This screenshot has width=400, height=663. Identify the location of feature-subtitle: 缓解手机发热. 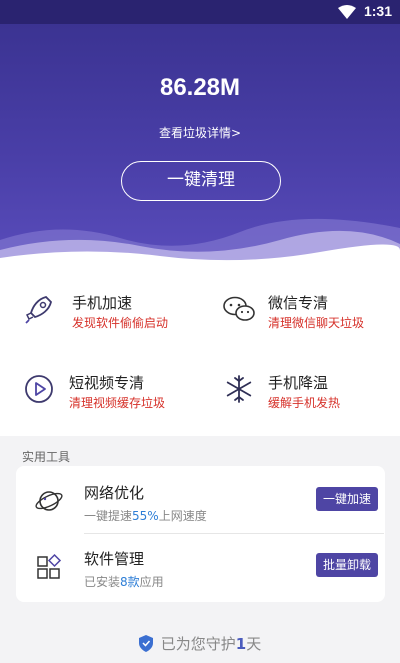
(304, 403).